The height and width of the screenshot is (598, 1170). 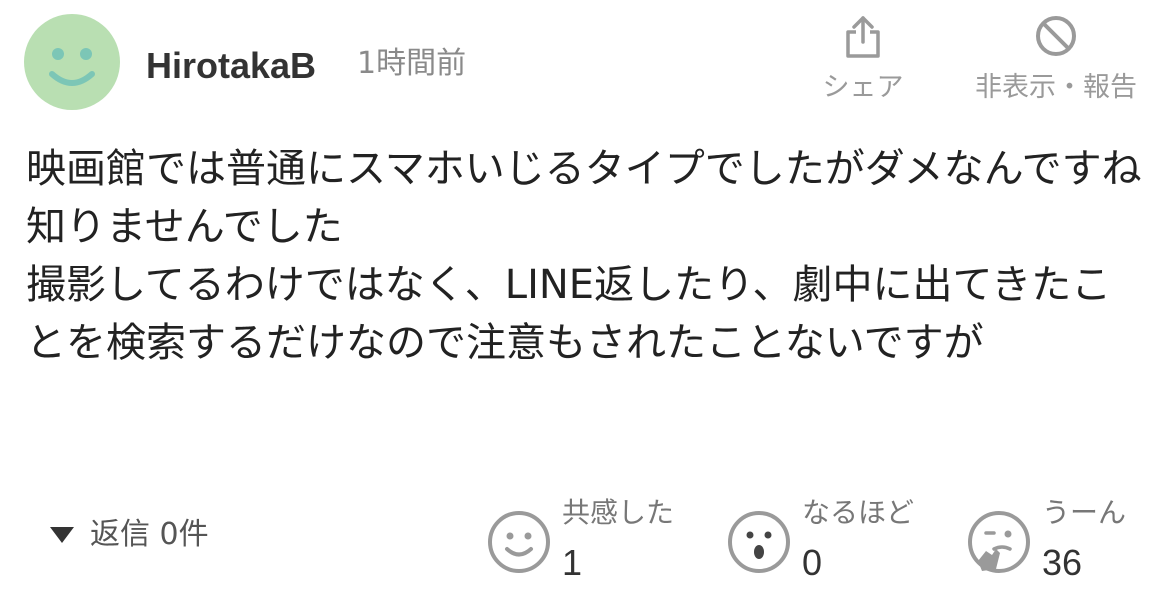 I want to click on reaction-count: 0, so click(x=812, y=562).